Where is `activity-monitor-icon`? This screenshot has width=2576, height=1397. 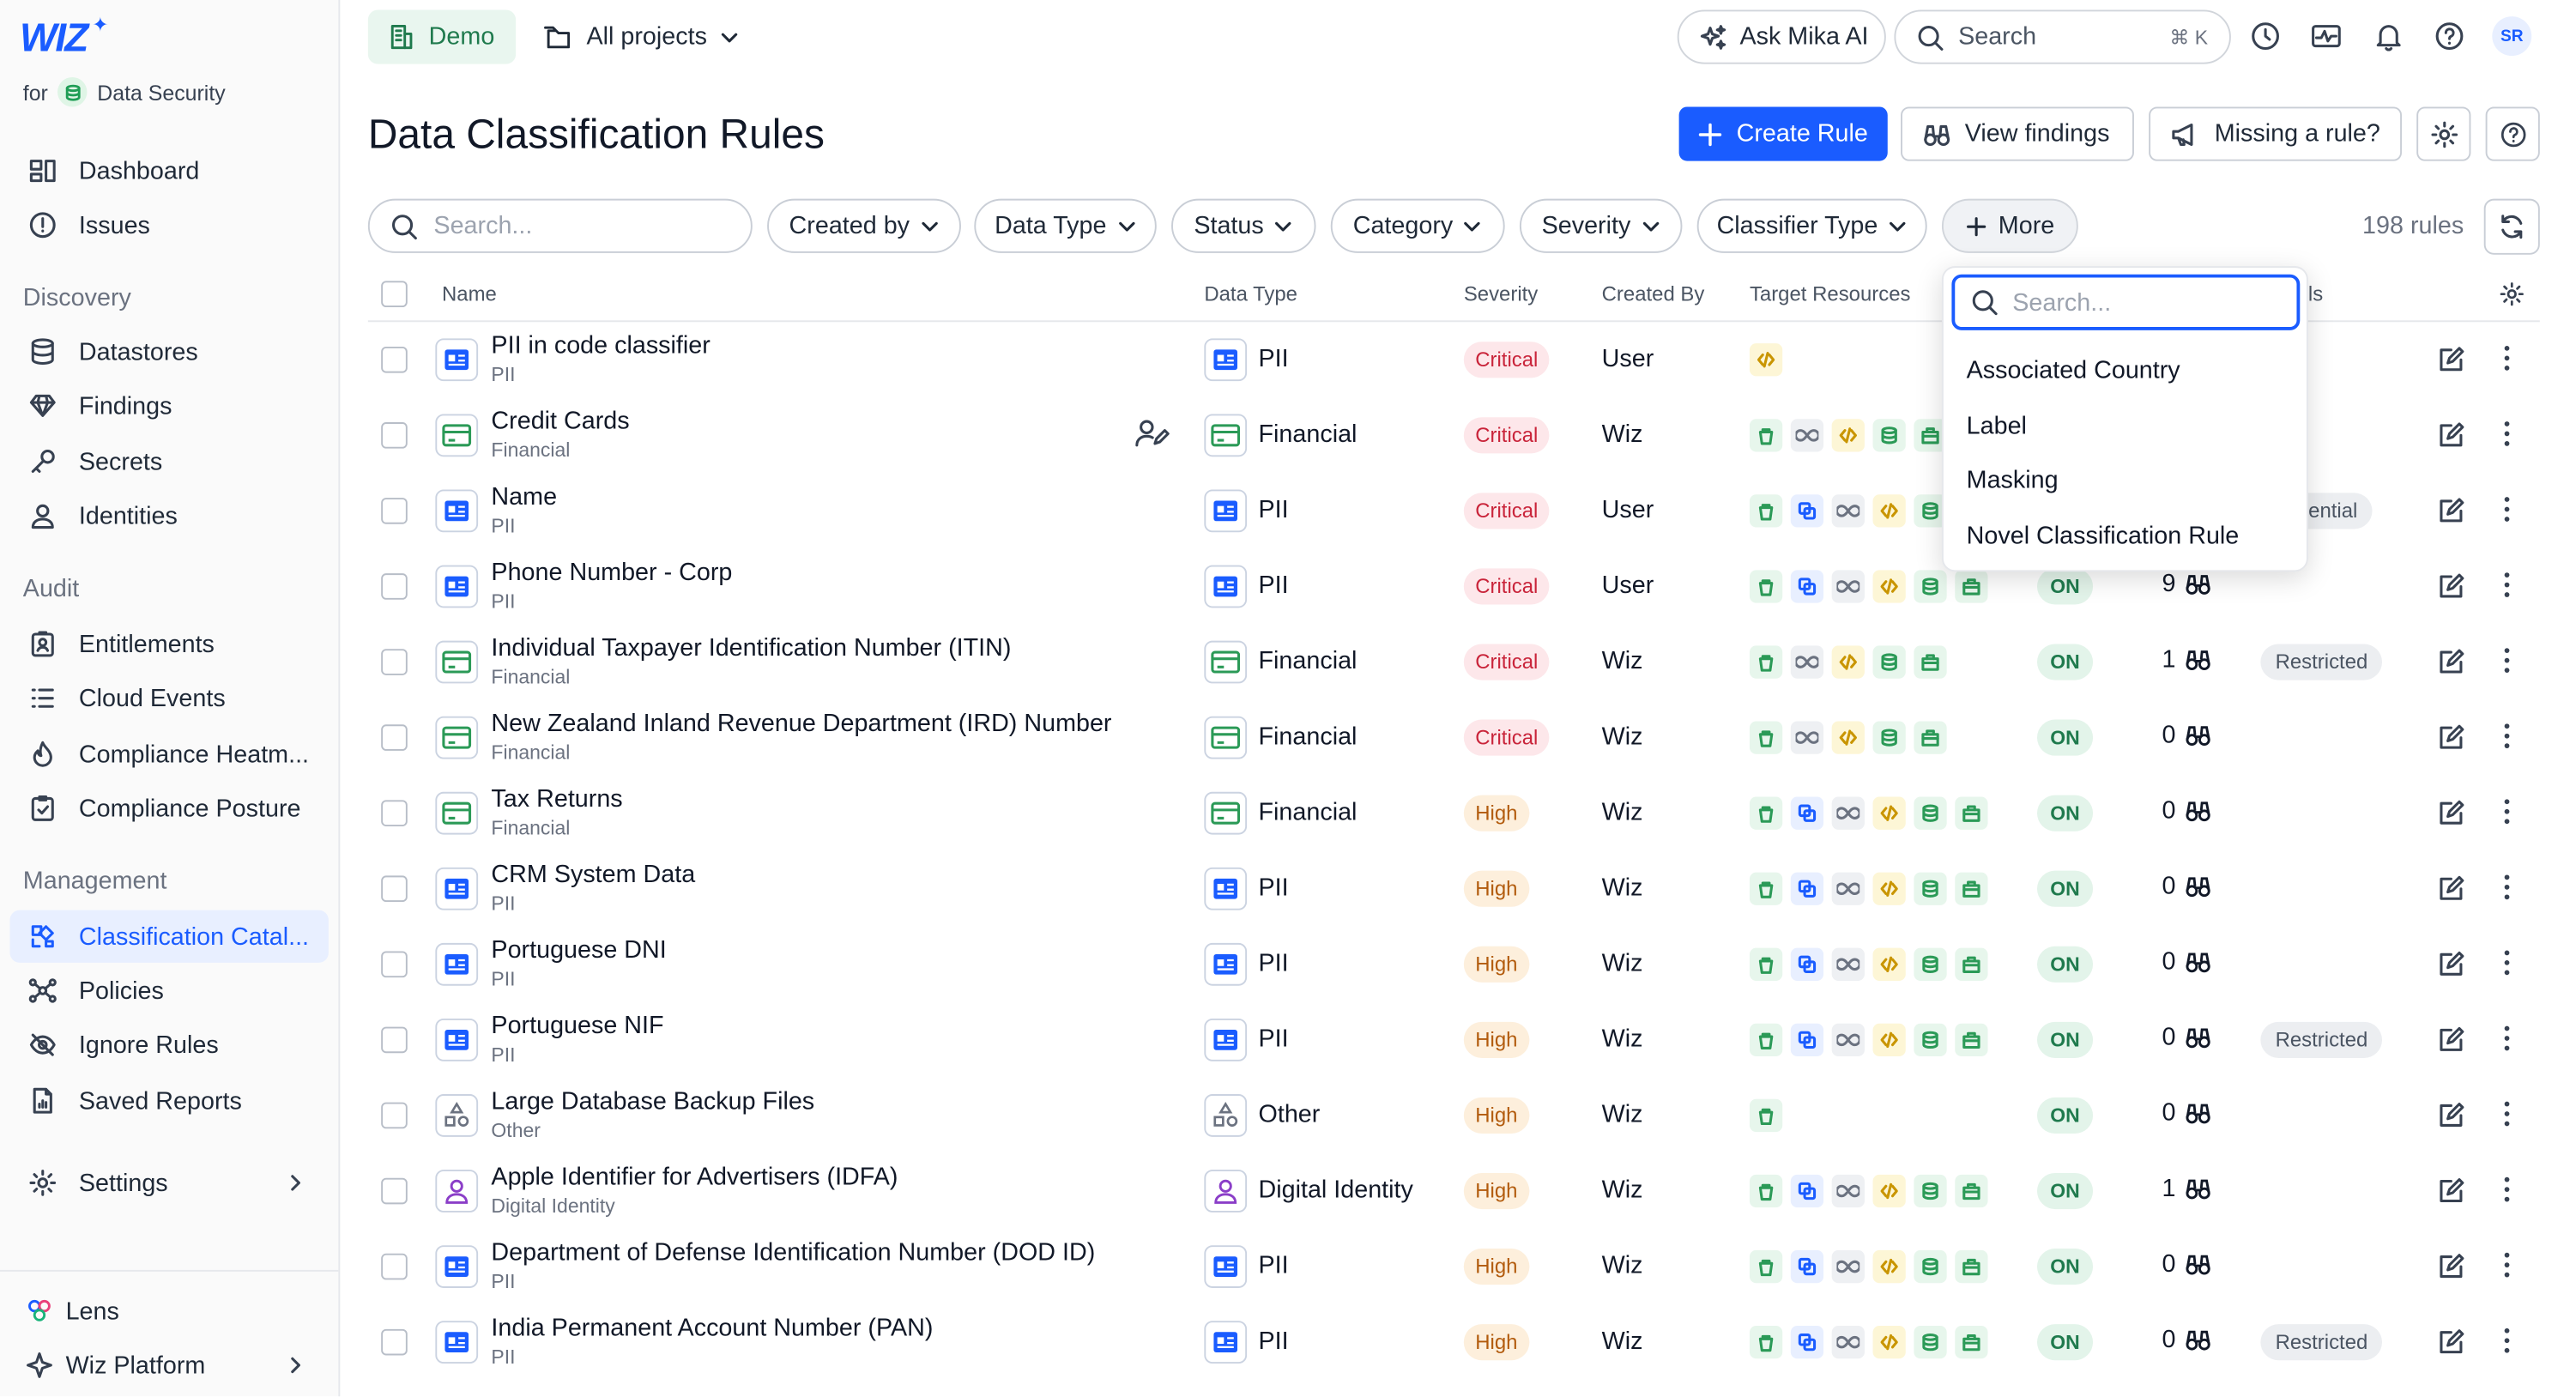 activity-monitor-icon is located at coordinates (2326, 36).